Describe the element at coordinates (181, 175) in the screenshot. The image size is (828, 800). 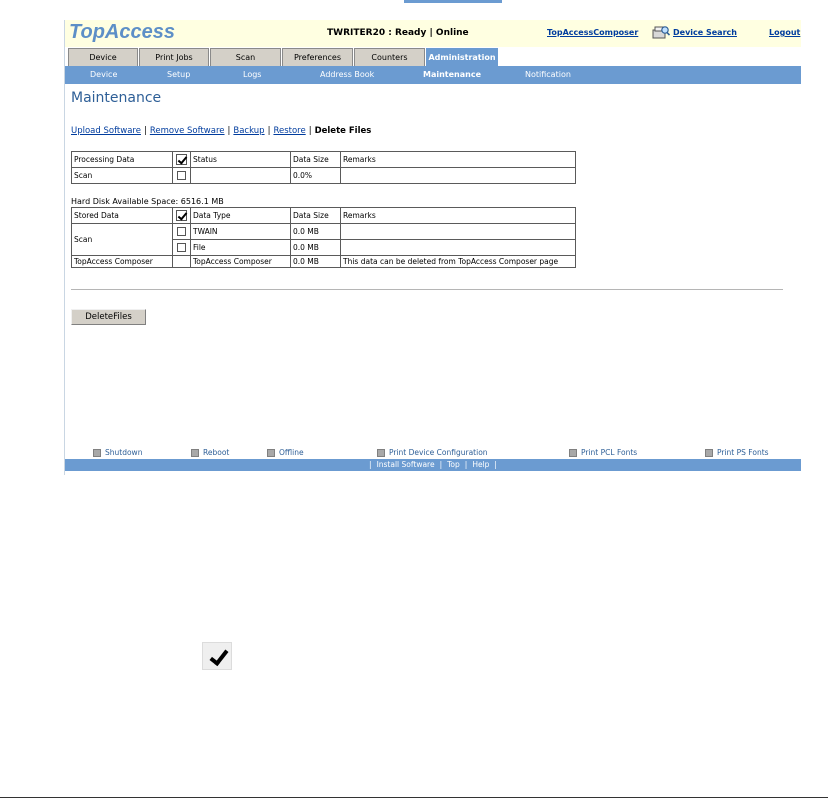
I see `scan-processing-checkbox` at that location.